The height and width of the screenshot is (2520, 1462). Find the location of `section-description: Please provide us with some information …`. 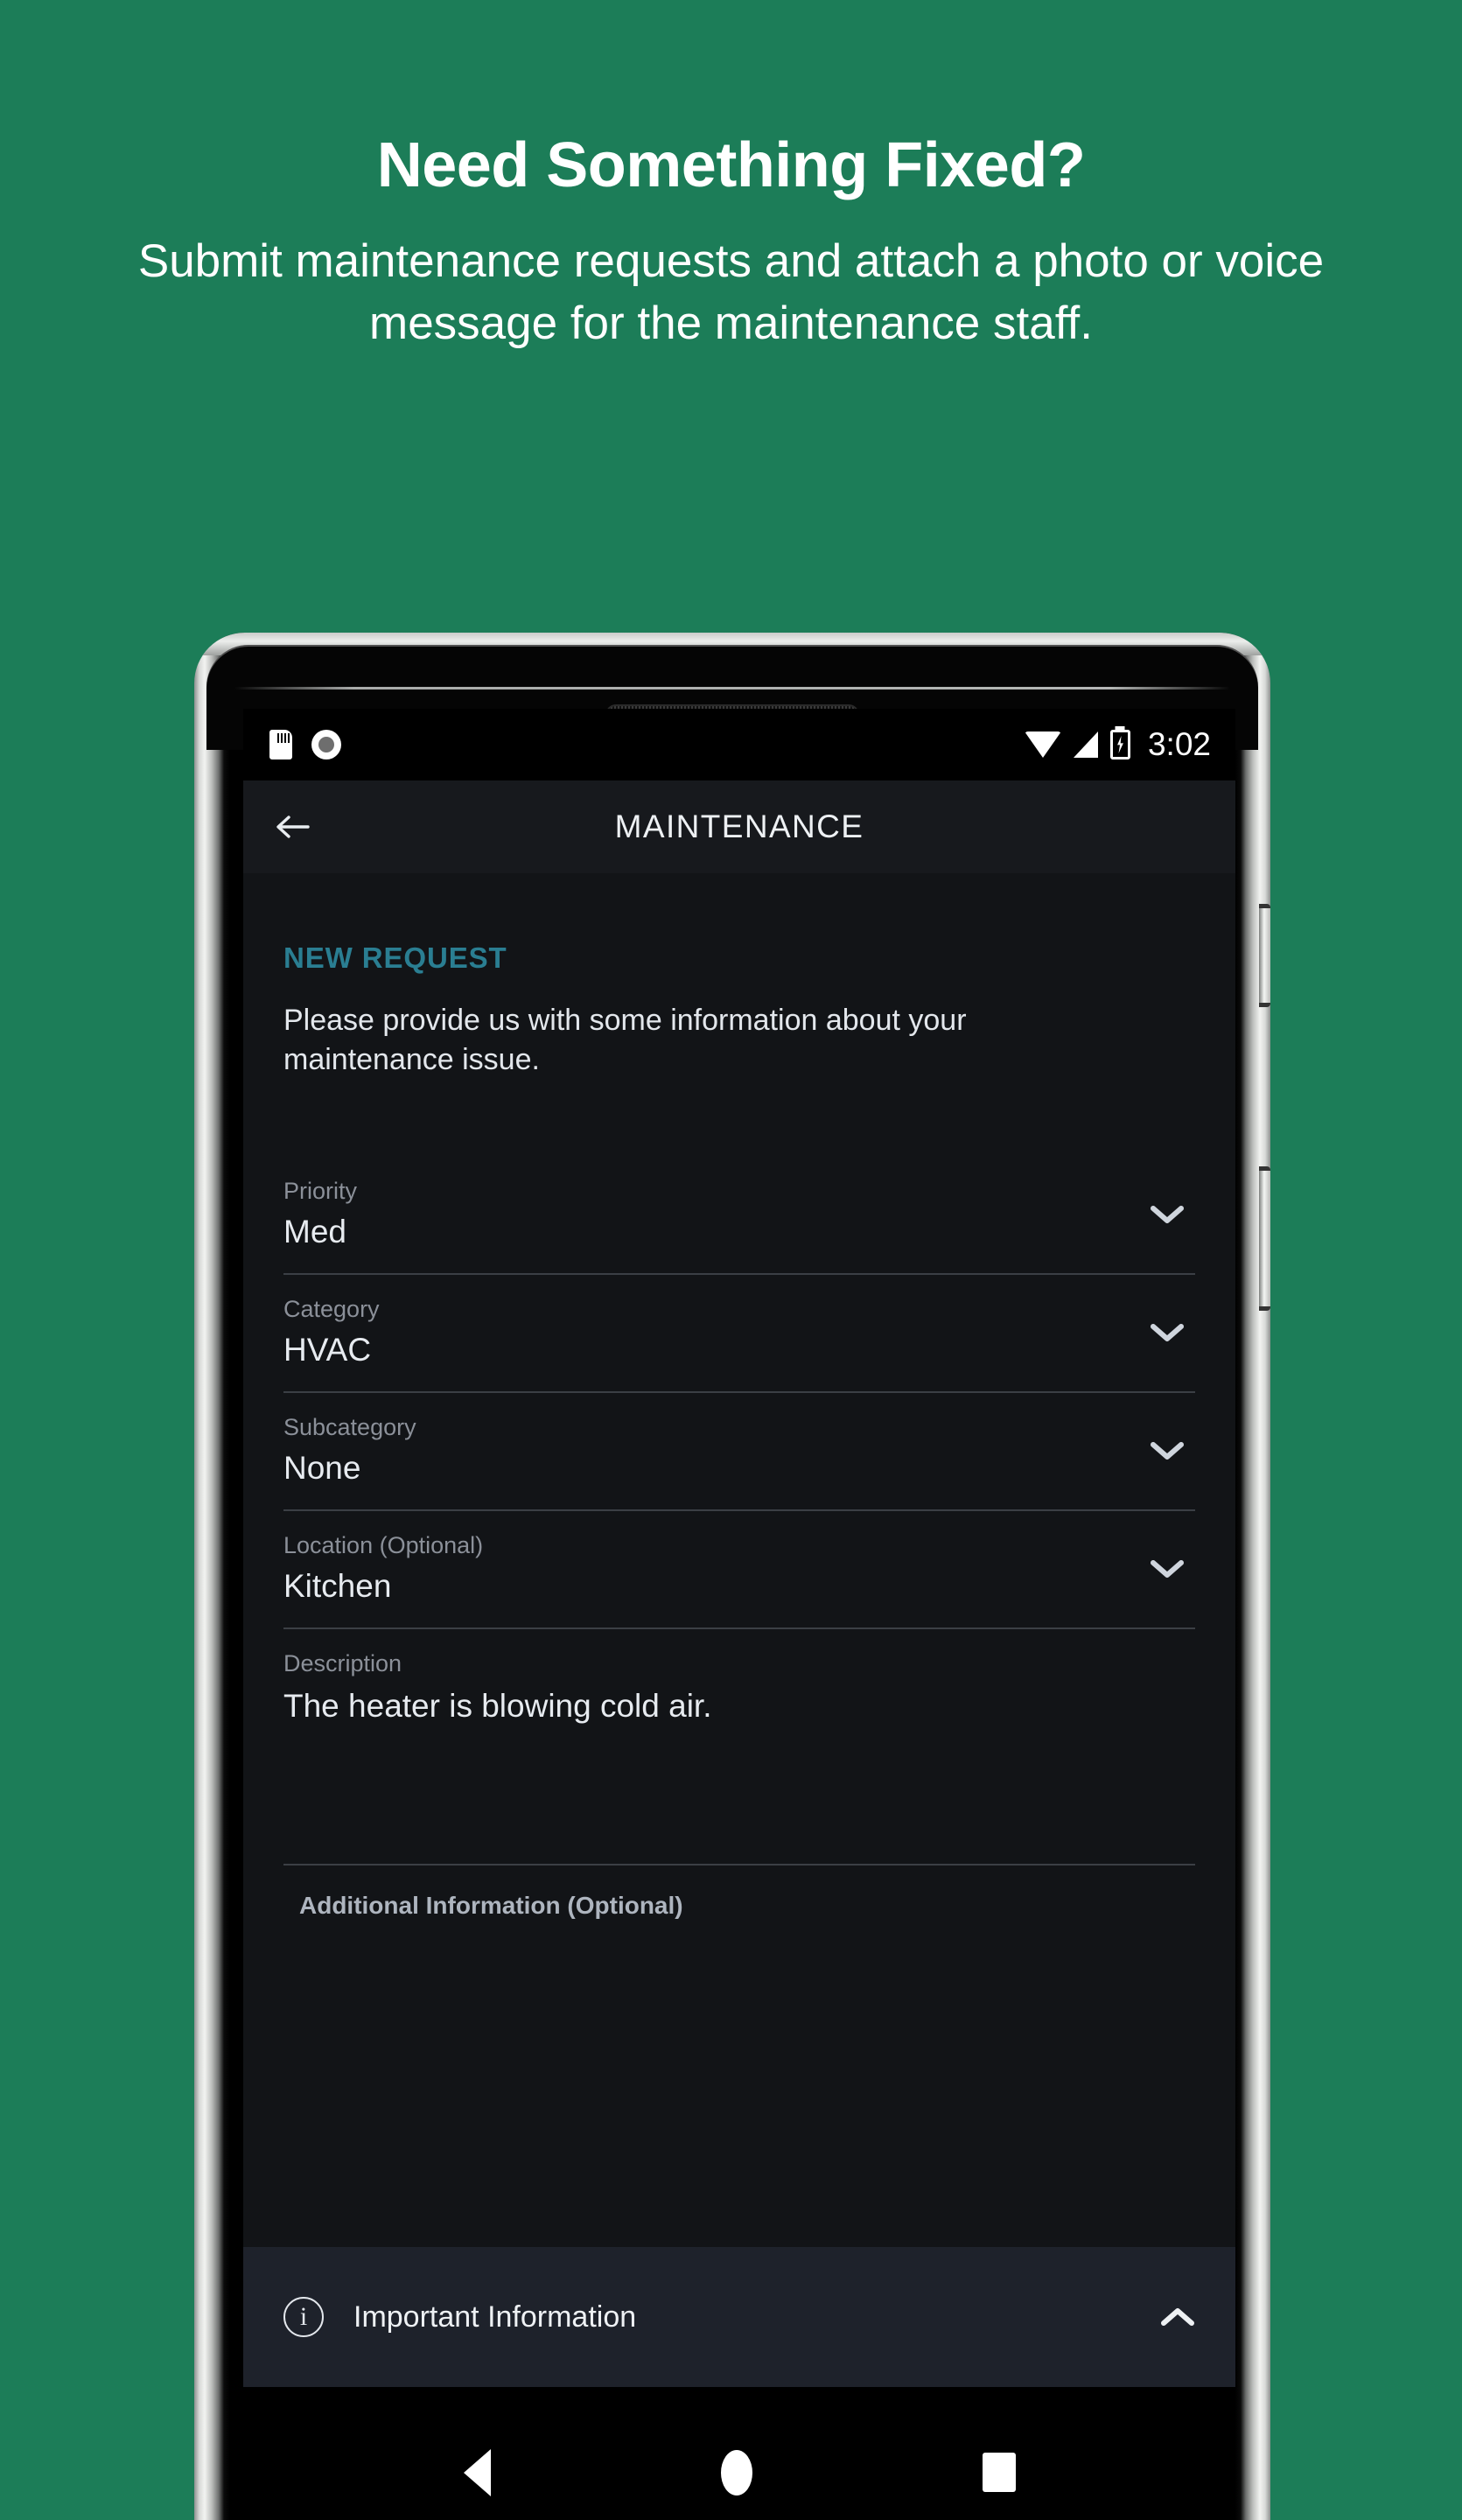

section-description: Please provide us with some information … is located at coordinates (625, 1040).